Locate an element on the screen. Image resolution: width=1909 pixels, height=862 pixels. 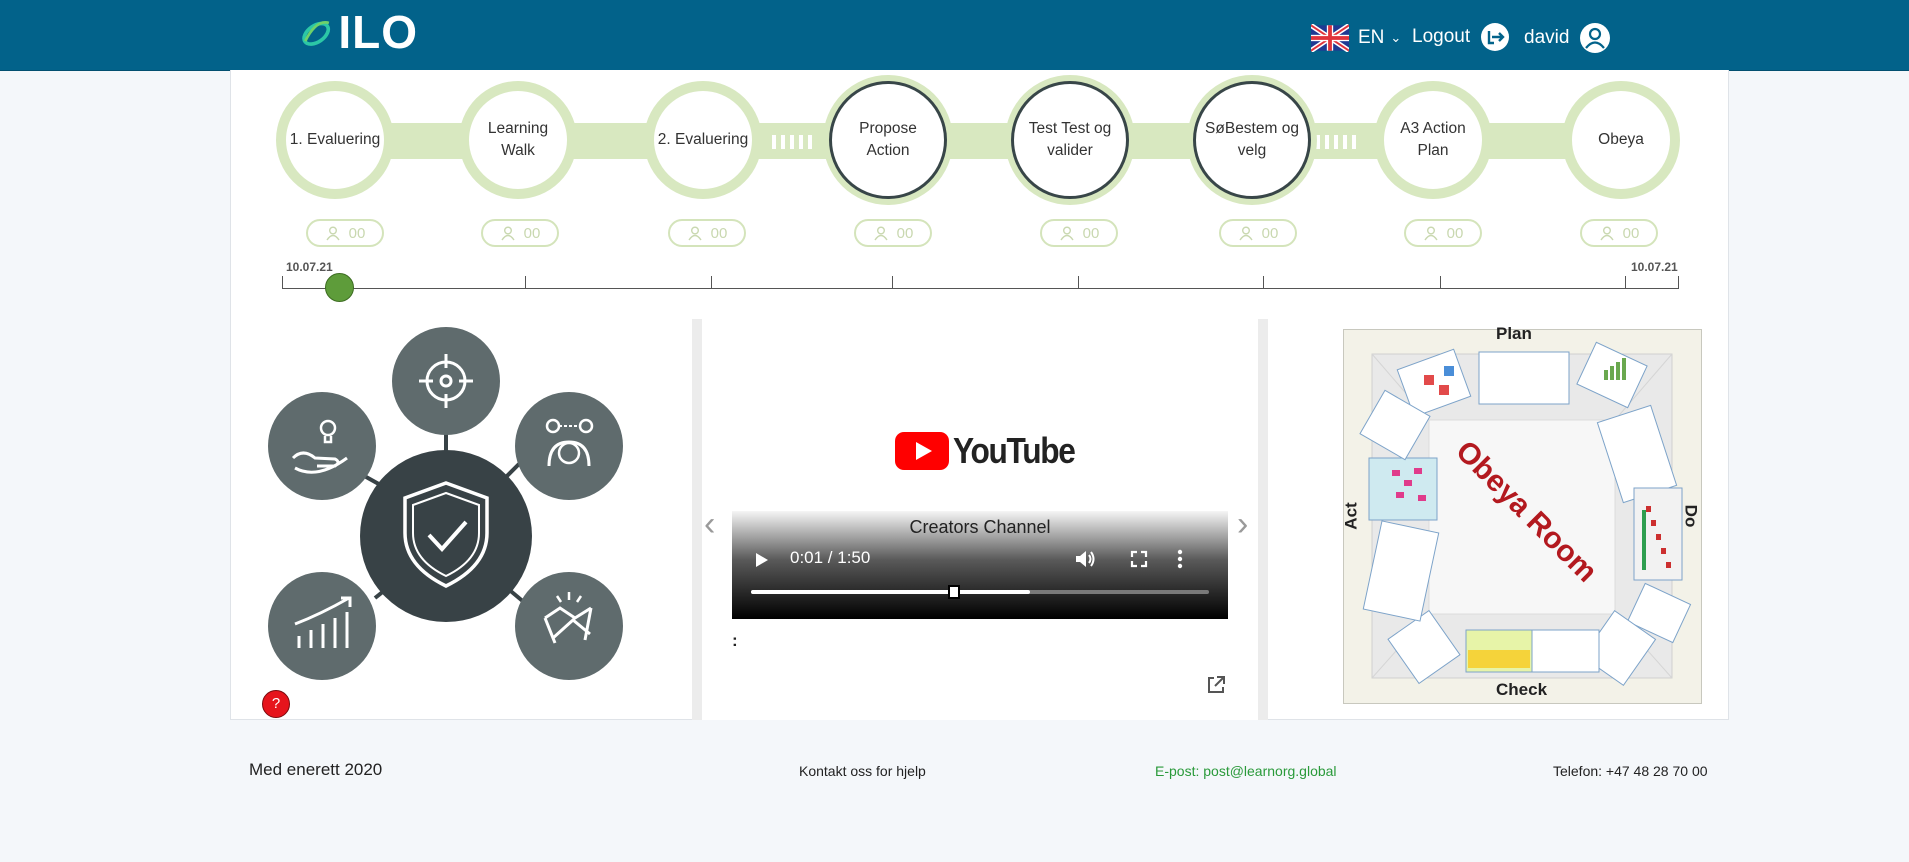
language-selector: EN ⌄ is located at coordinates (1356, 38).